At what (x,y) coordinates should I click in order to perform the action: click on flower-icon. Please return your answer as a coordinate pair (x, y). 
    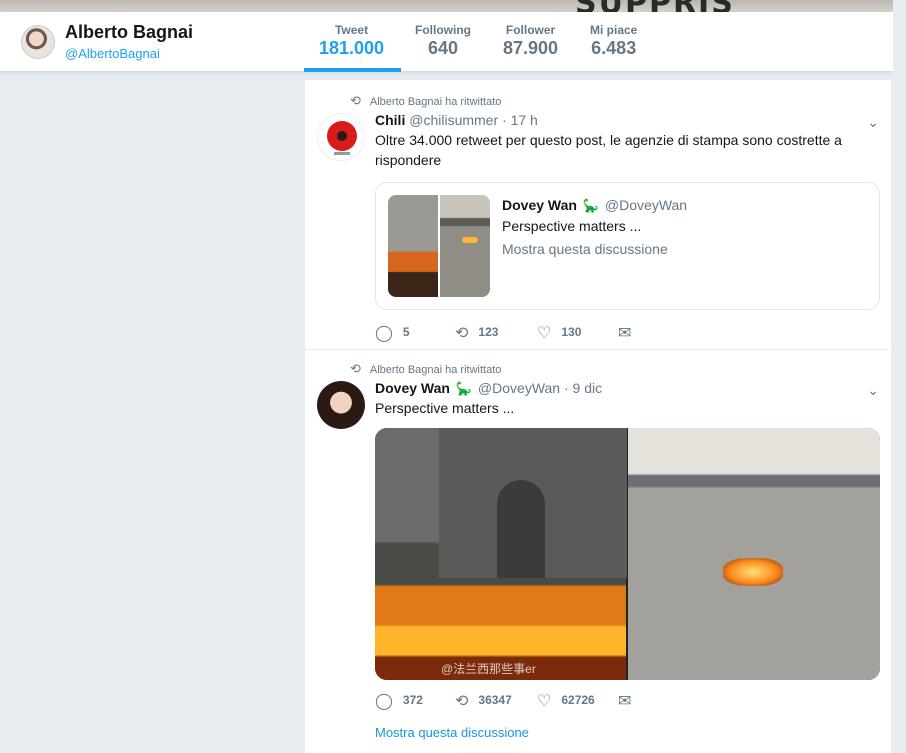
    Looking at the image, I should click on (342, 138).